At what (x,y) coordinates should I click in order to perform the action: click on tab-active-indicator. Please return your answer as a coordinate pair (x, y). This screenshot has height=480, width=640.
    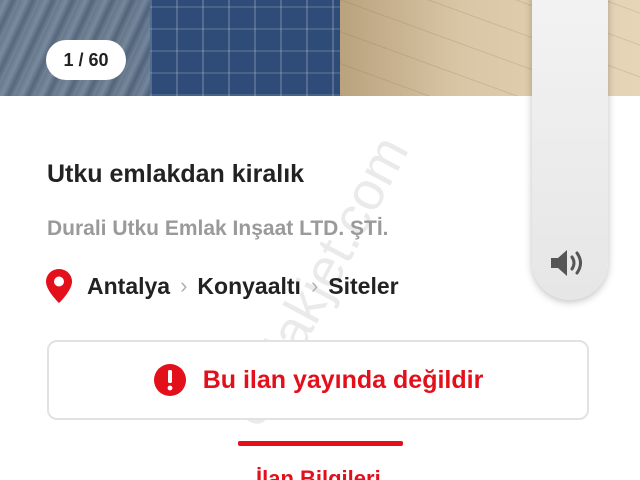
    Looking at the image, I should click on (320, 443).